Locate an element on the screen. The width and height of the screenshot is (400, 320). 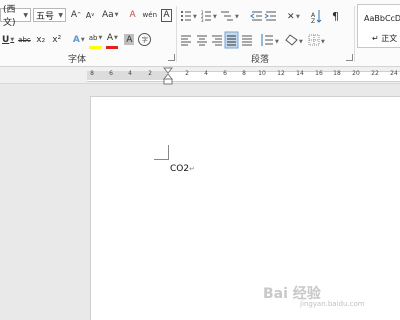
underline-button: U ▼ is located at coordinates (8, 40).